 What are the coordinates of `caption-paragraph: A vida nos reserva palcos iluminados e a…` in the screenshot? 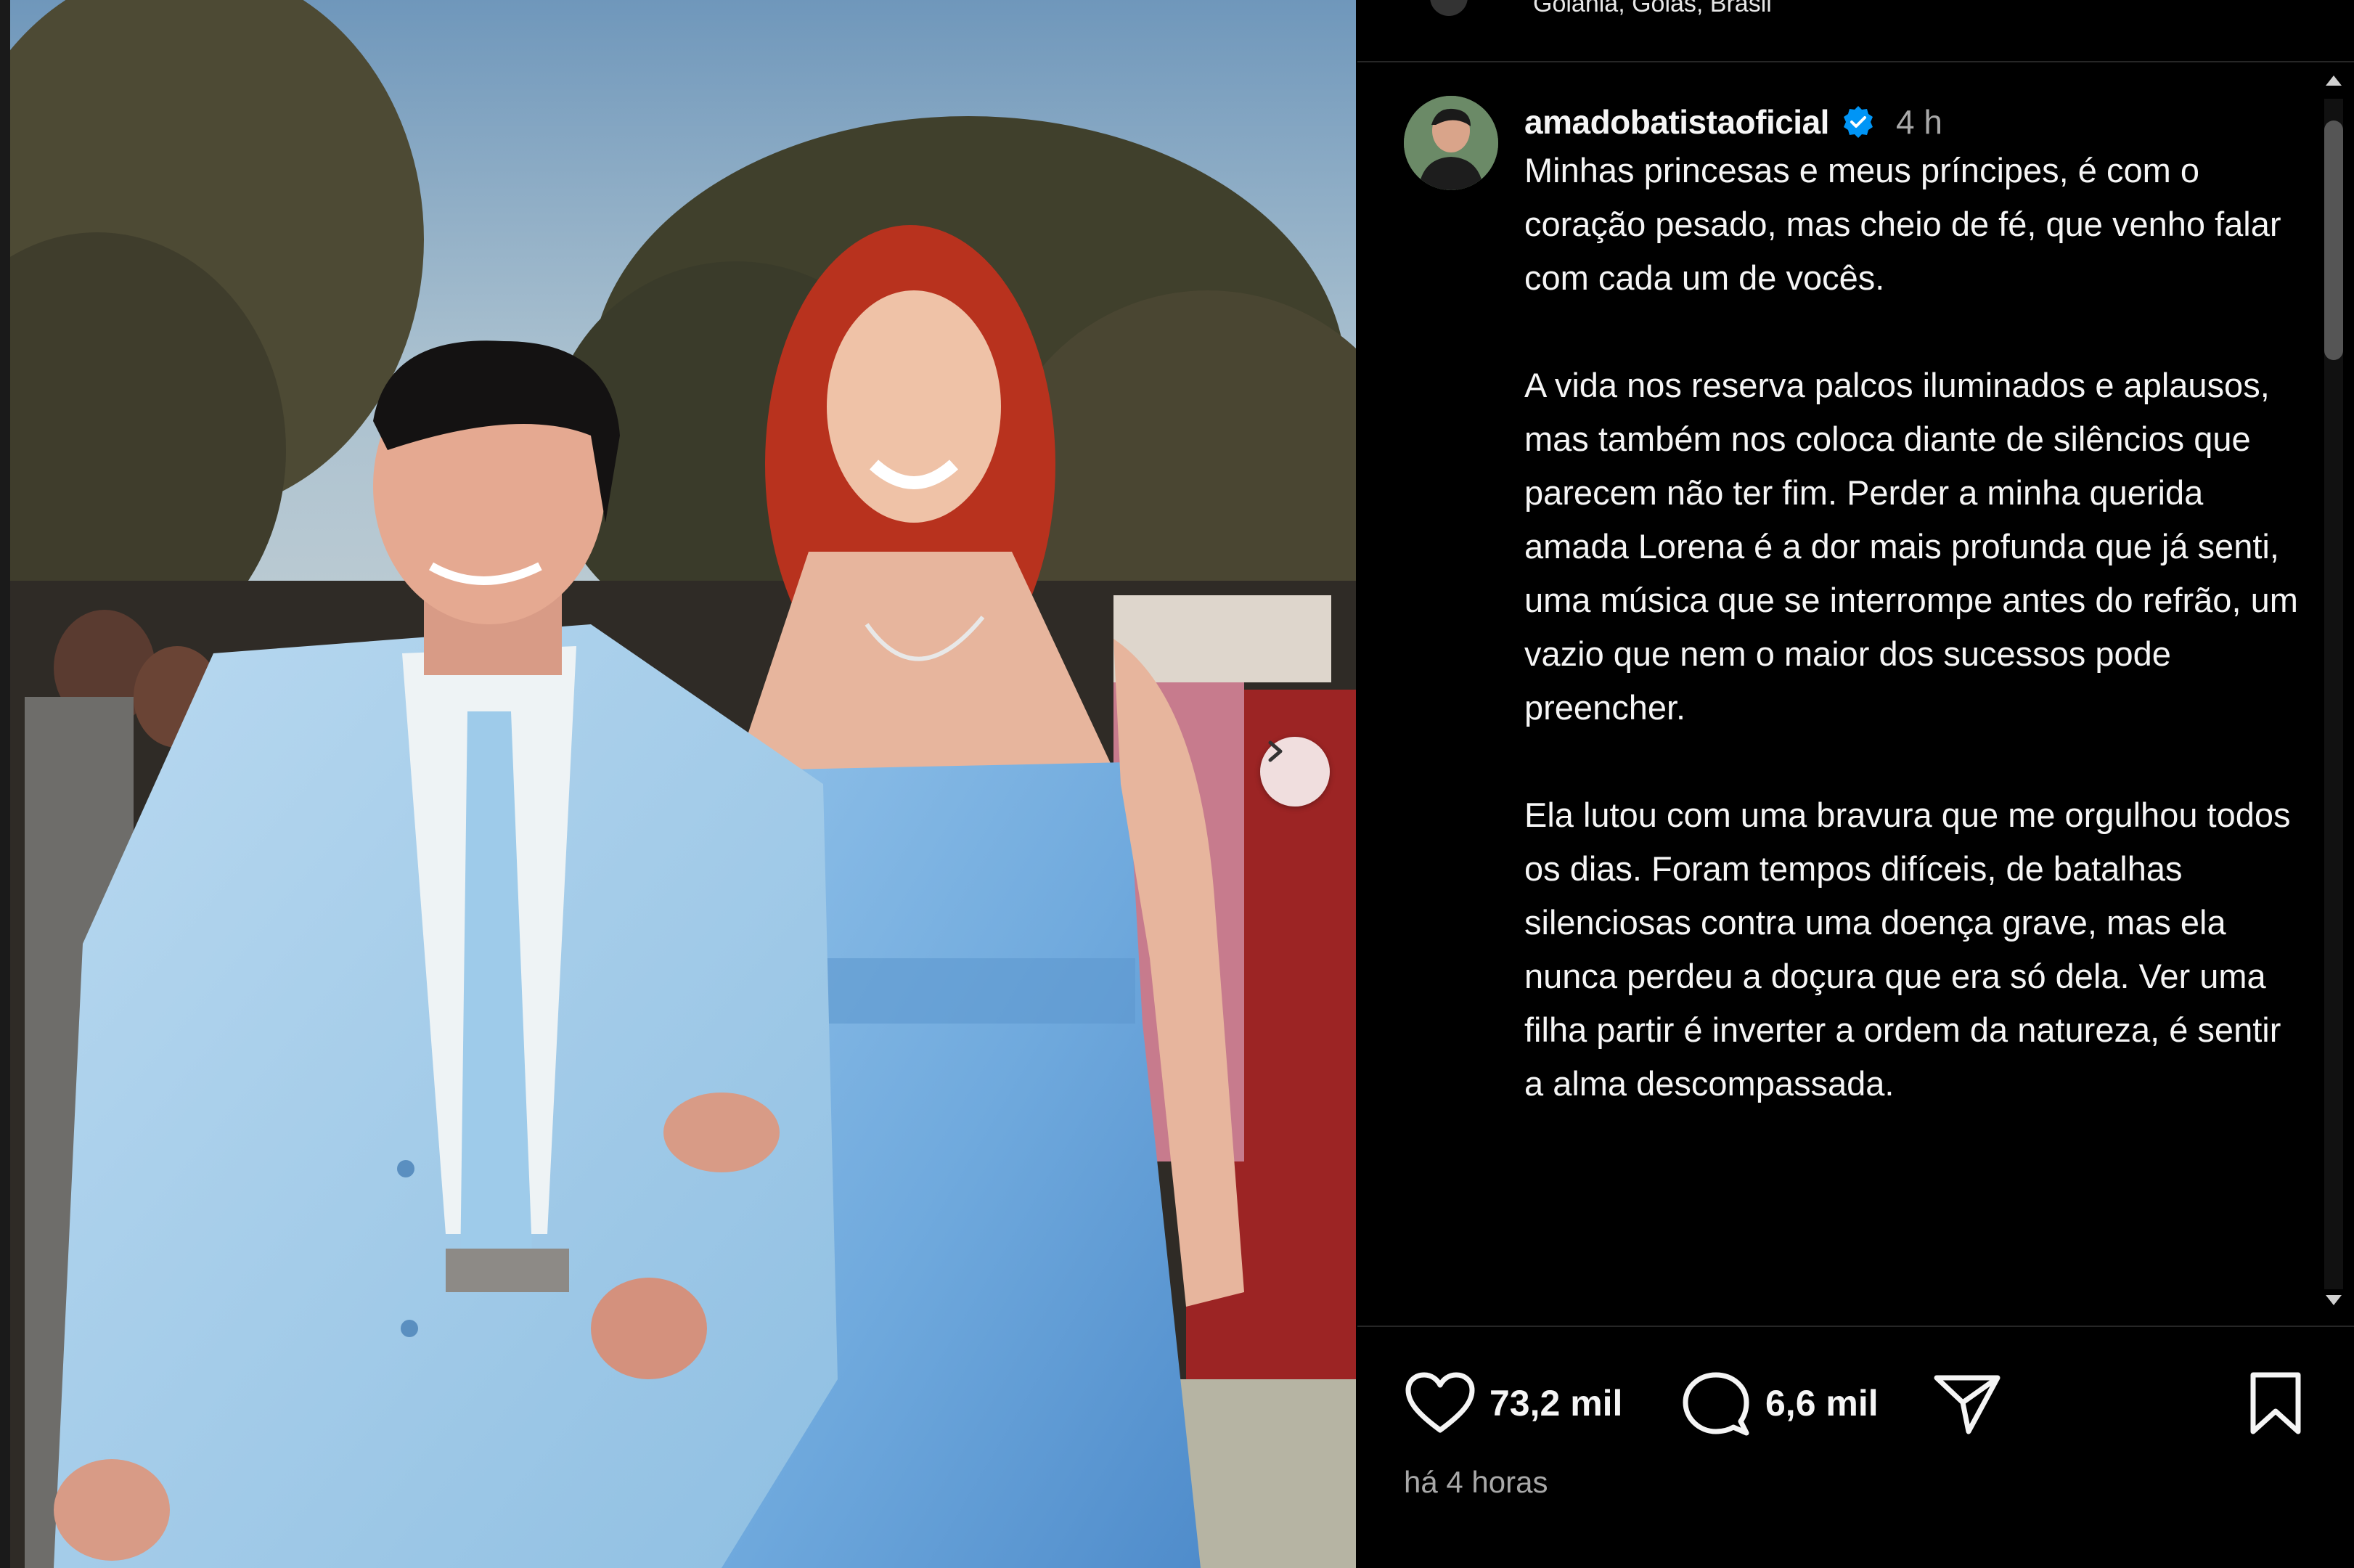 It's located at (1911, 547).